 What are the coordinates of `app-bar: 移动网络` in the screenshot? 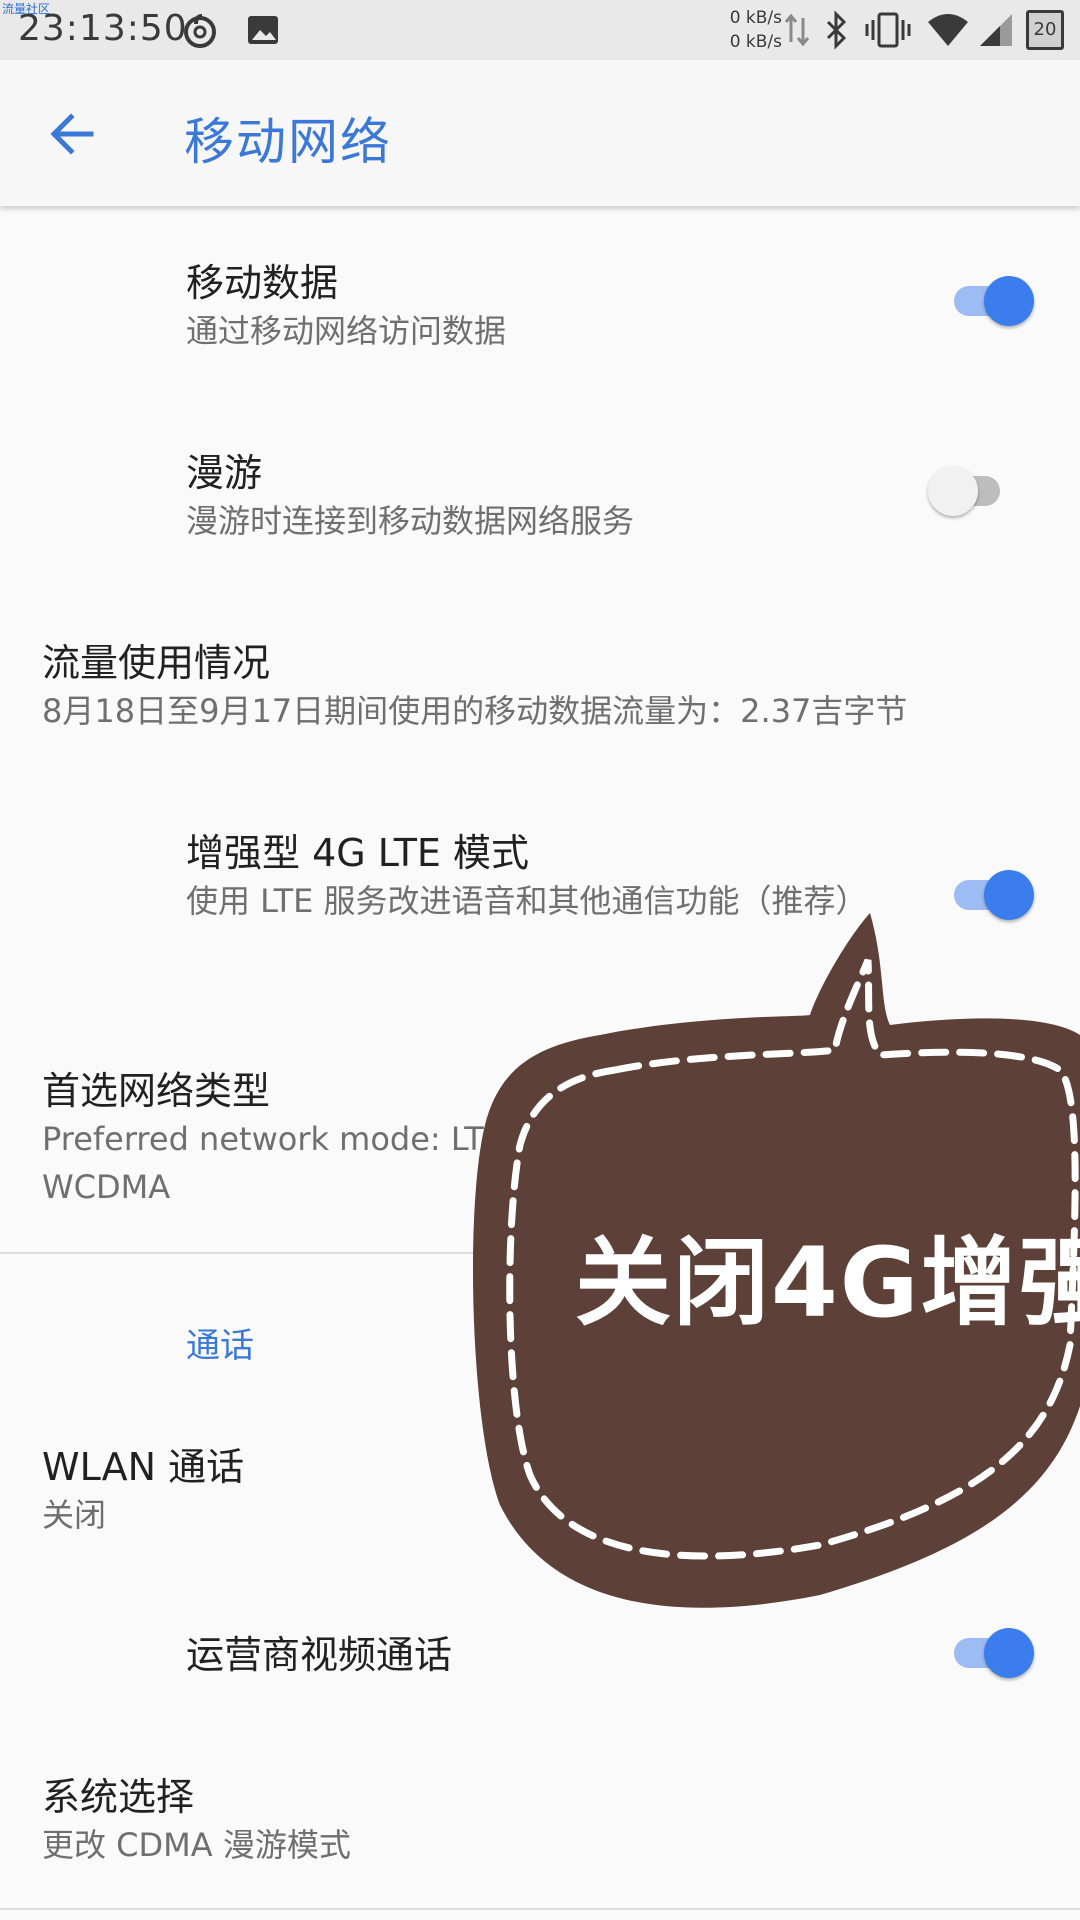 It's located at (540, 133).